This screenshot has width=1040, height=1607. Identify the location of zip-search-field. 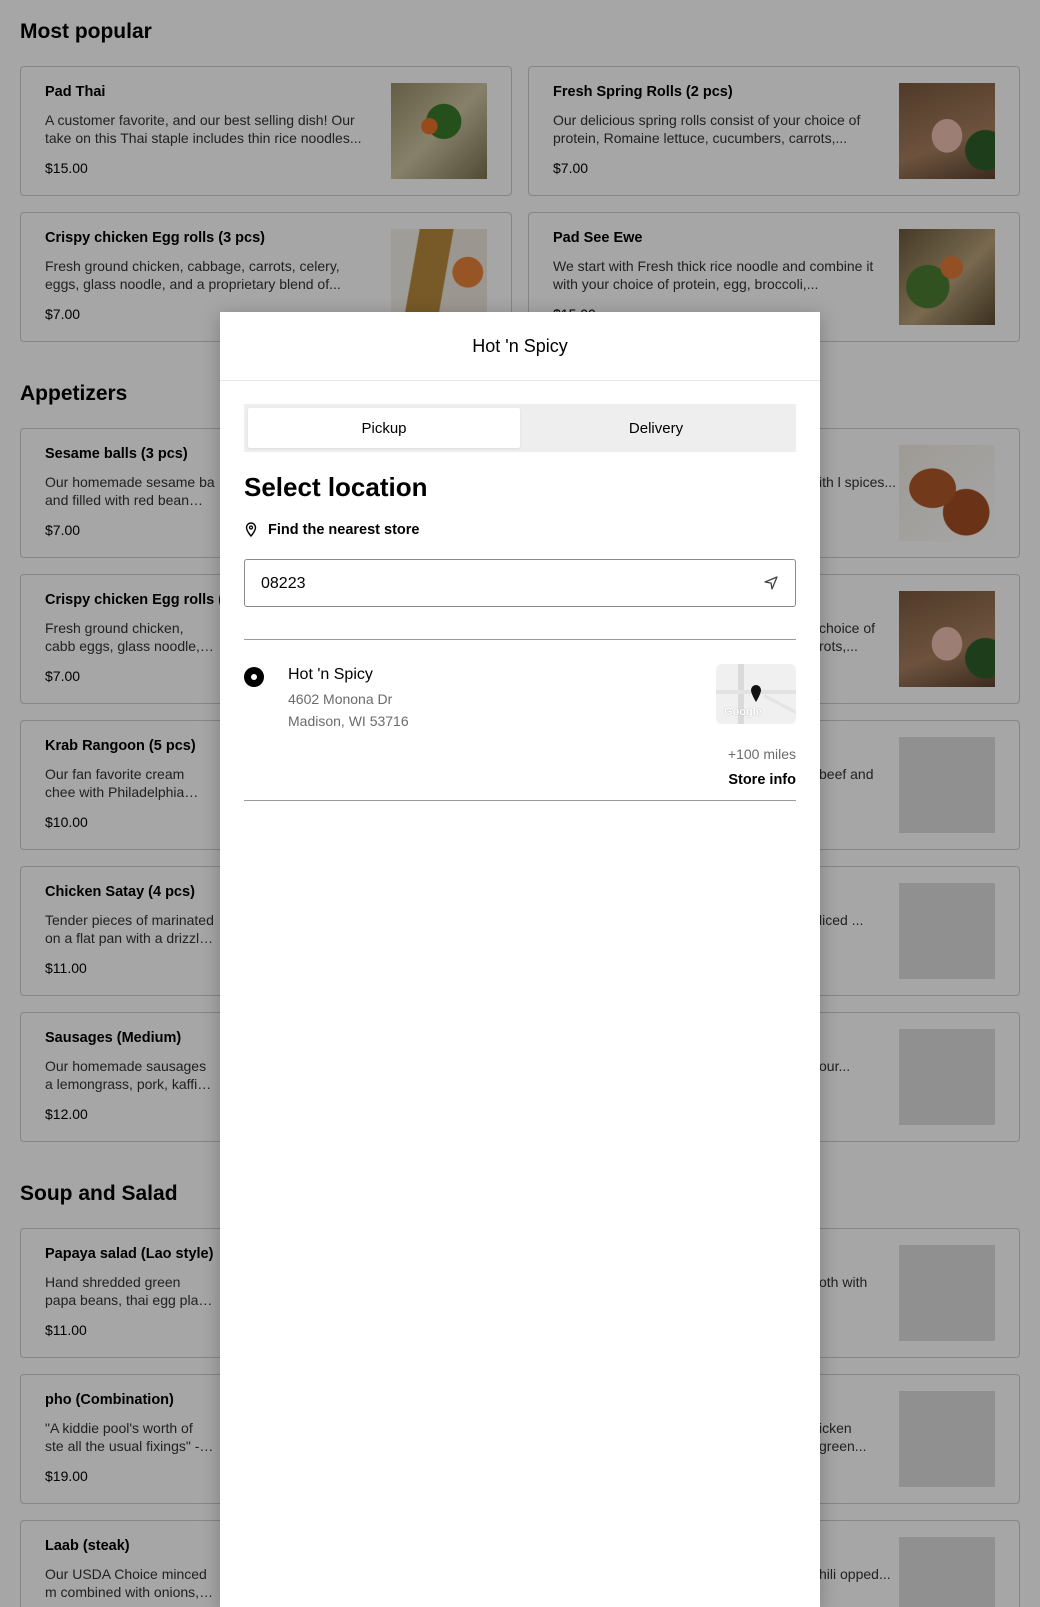
(520, 583).